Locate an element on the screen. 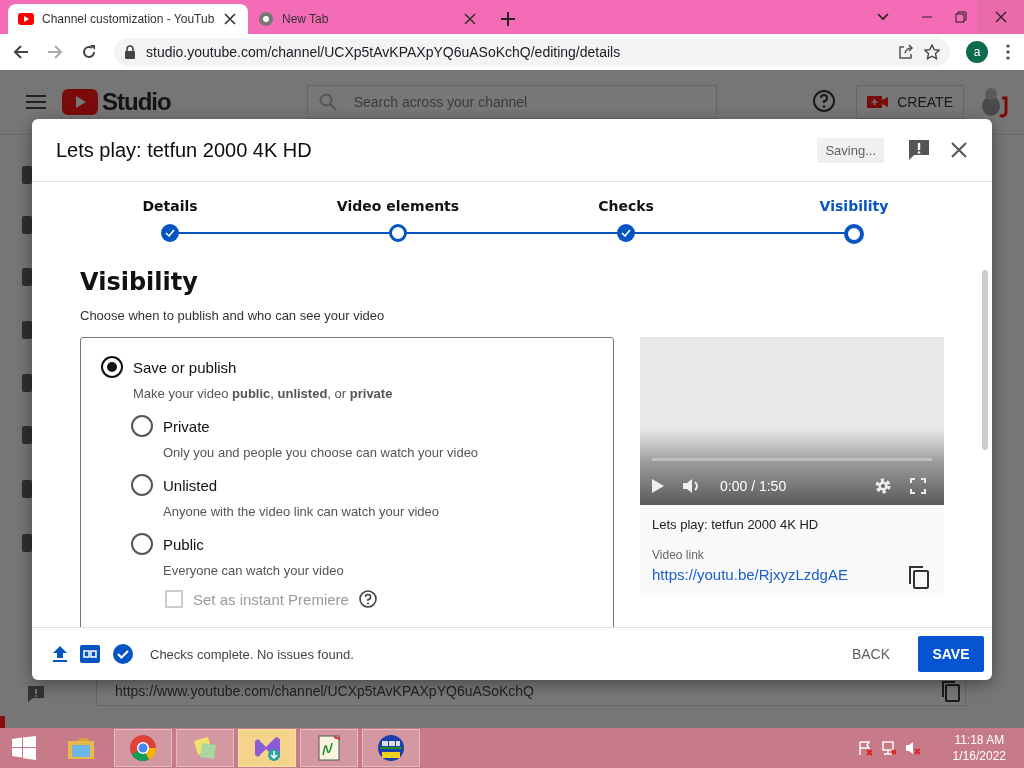 Image resolution: width=1024 pixels, height=768 pixels. network-icon is located at coordinates (888, 748).